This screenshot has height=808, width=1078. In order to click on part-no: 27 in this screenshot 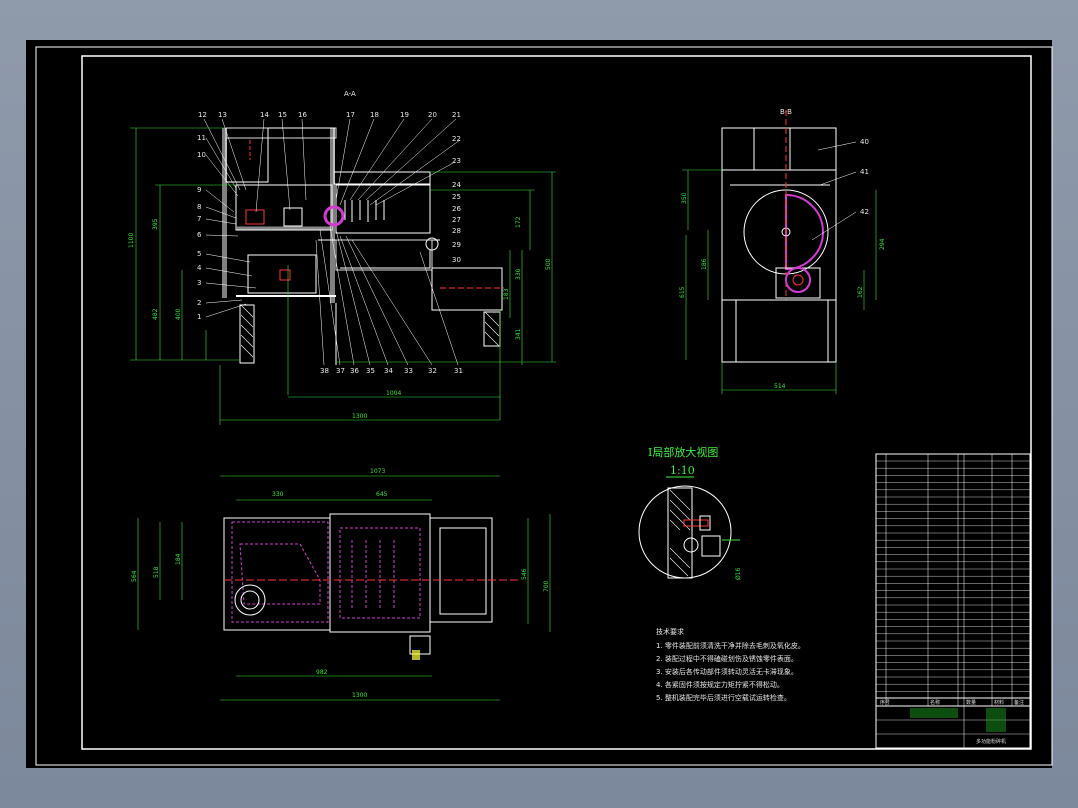, I will do `click(456, 220)`.